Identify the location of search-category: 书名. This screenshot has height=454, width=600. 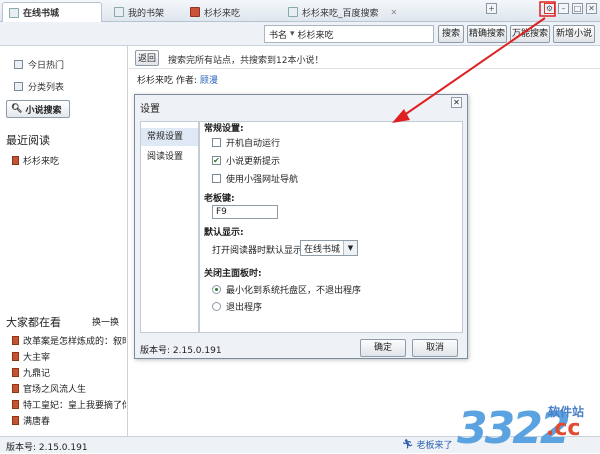
(278, 34).